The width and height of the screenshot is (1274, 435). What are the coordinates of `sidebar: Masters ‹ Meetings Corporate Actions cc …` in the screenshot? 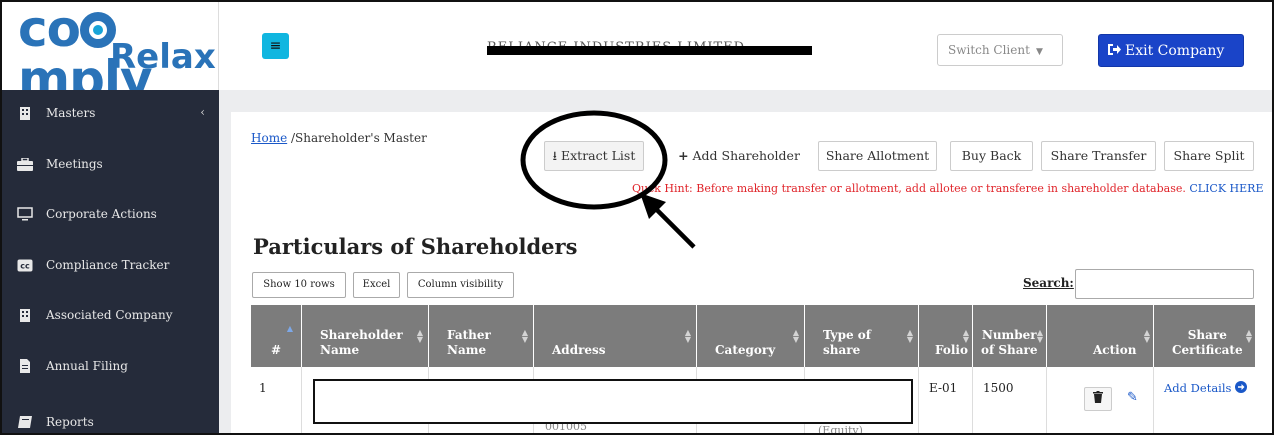 It's located at (110, 261).